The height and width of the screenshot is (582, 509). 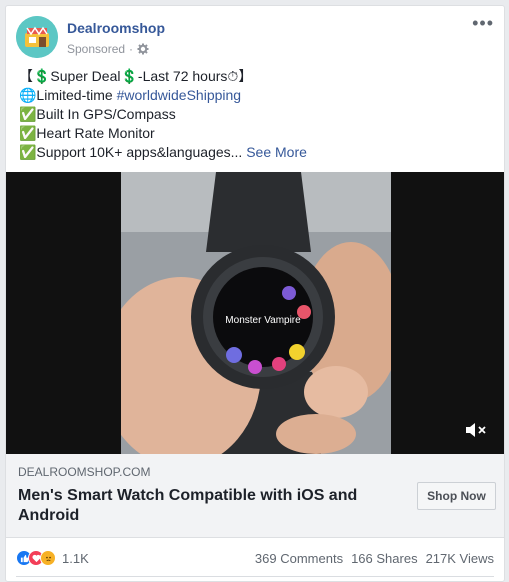 What do you see at coordinates (483, 23) in the screenshot?
I see `more-options-icon: •••` at bounding box center [483, 23].